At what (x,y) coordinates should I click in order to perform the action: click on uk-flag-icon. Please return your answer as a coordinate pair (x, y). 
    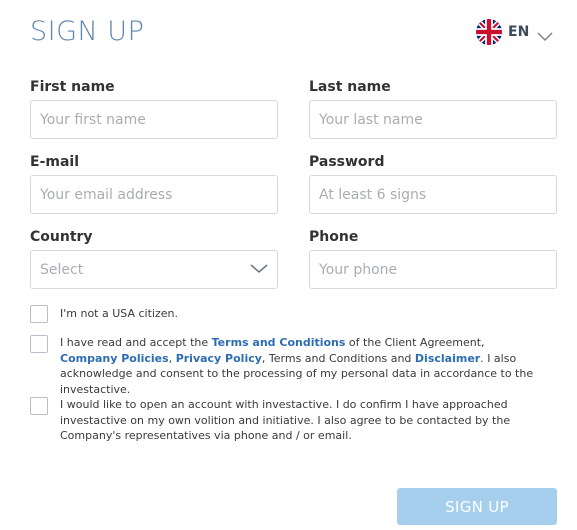
    Looking at the image, I should click on (489, 32).